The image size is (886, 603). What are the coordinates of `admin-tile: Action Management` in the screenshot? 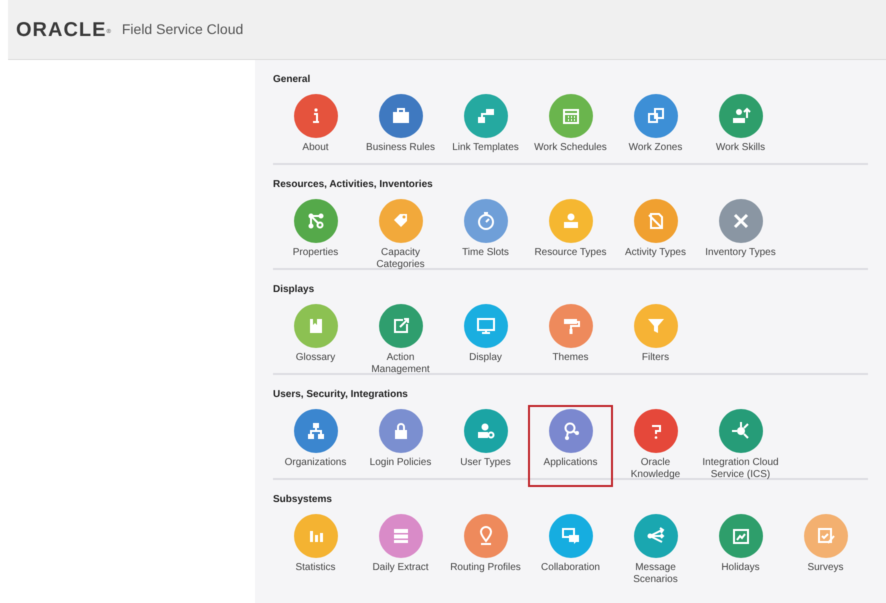 It's located at (400, 341).